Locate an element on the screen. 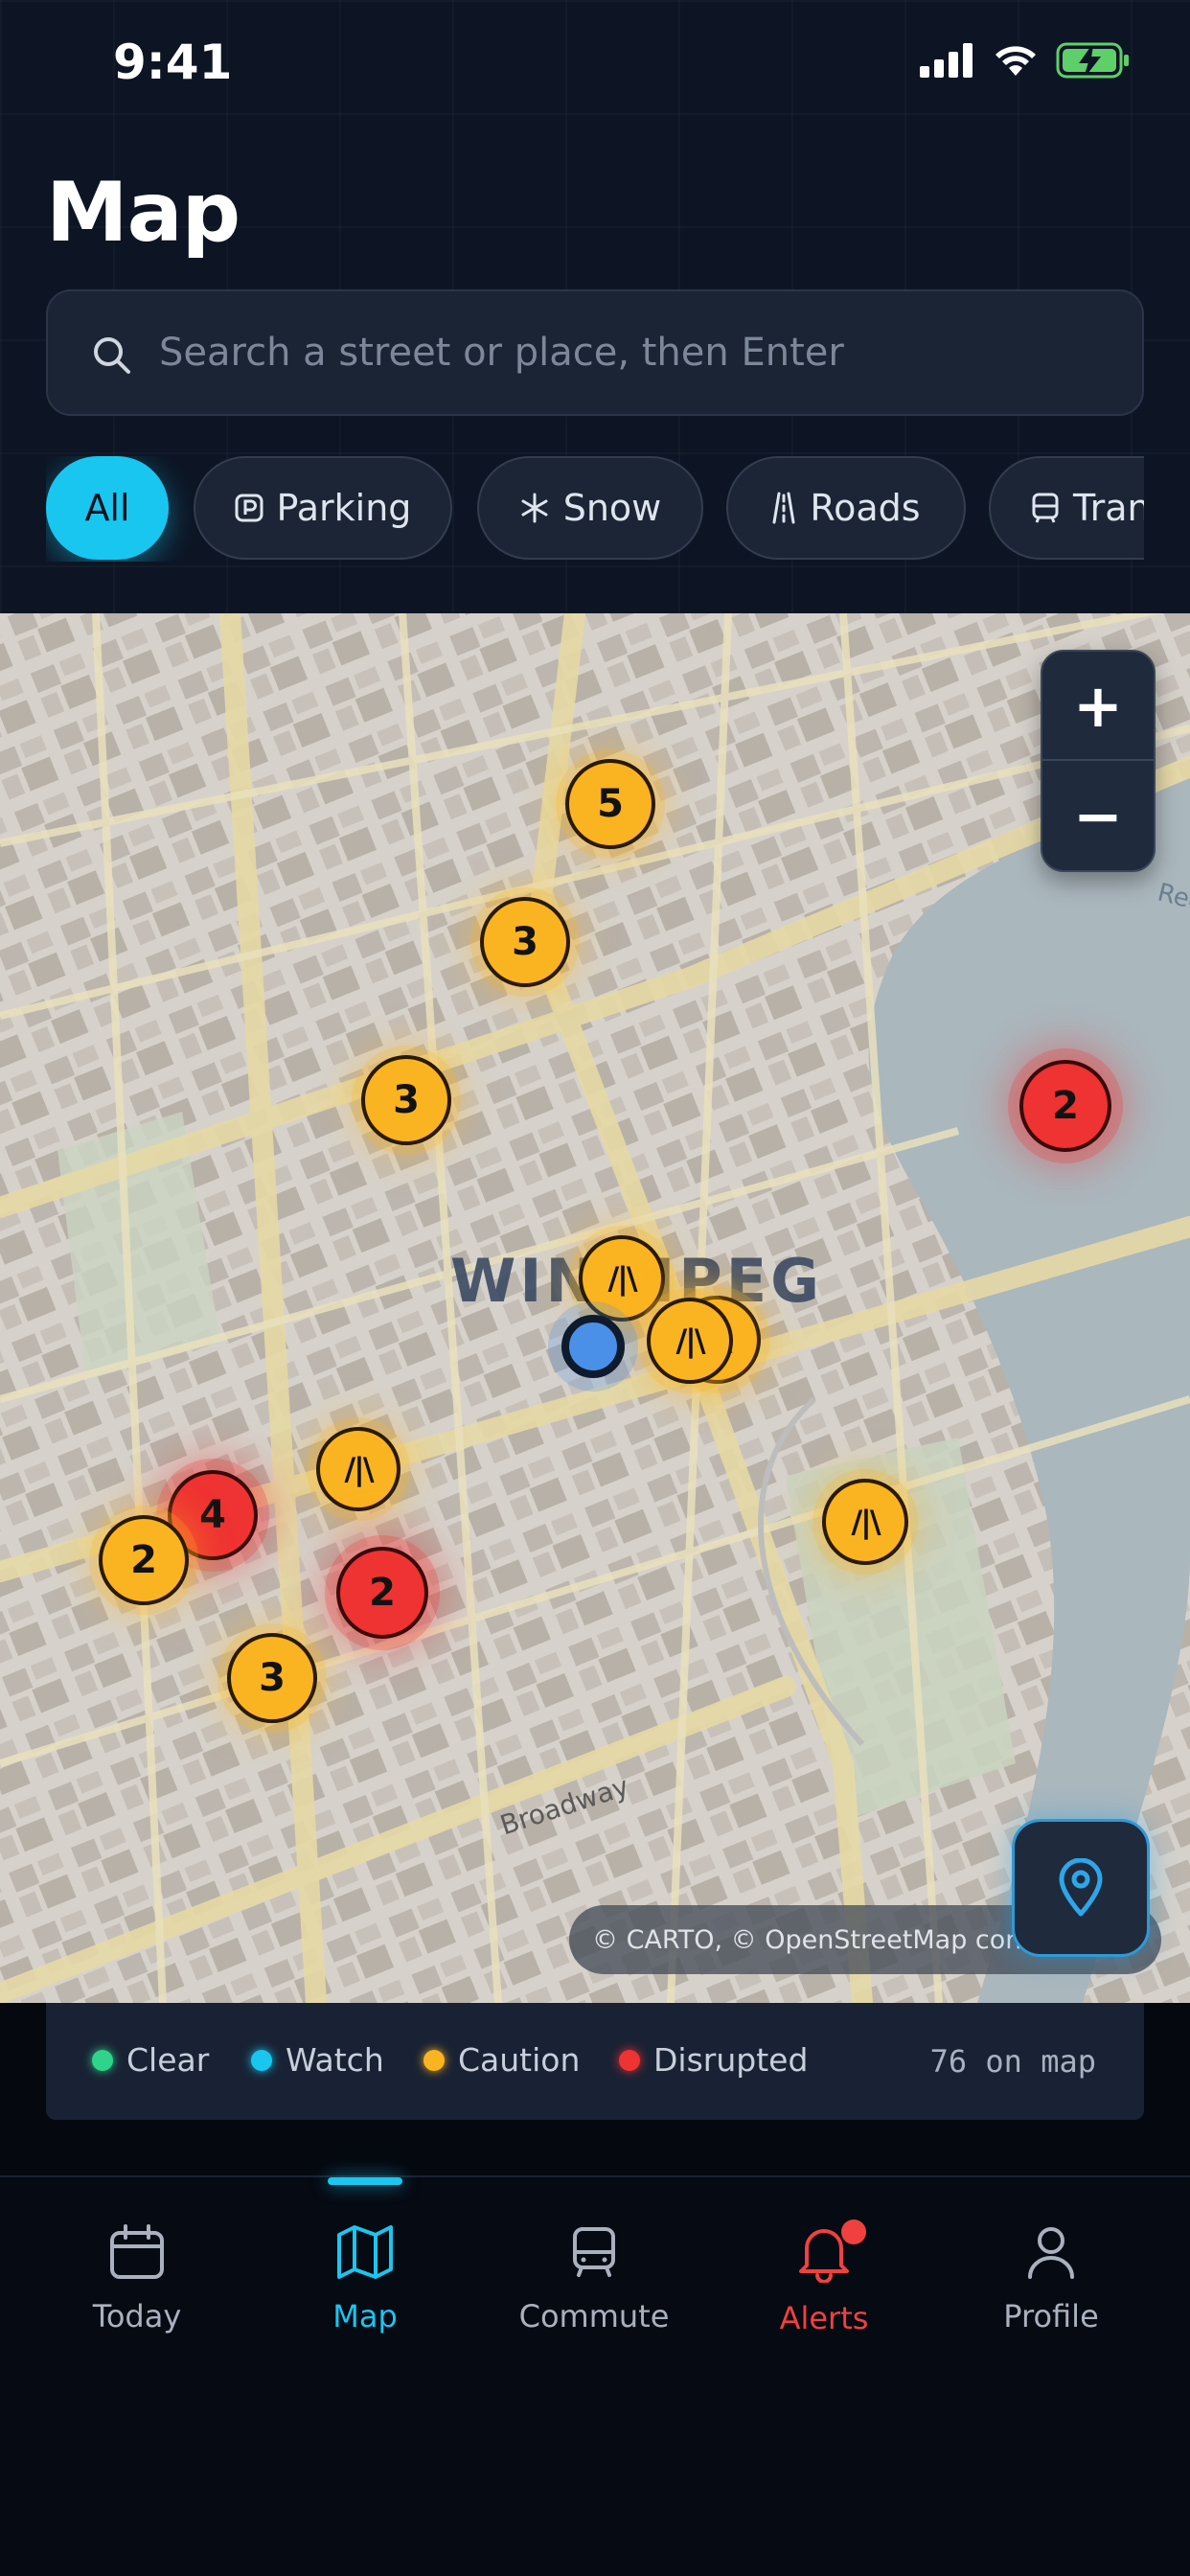 The image size is (1190, 2576). filter-chip-transit: Transit is located at coordinates (1067, 508).